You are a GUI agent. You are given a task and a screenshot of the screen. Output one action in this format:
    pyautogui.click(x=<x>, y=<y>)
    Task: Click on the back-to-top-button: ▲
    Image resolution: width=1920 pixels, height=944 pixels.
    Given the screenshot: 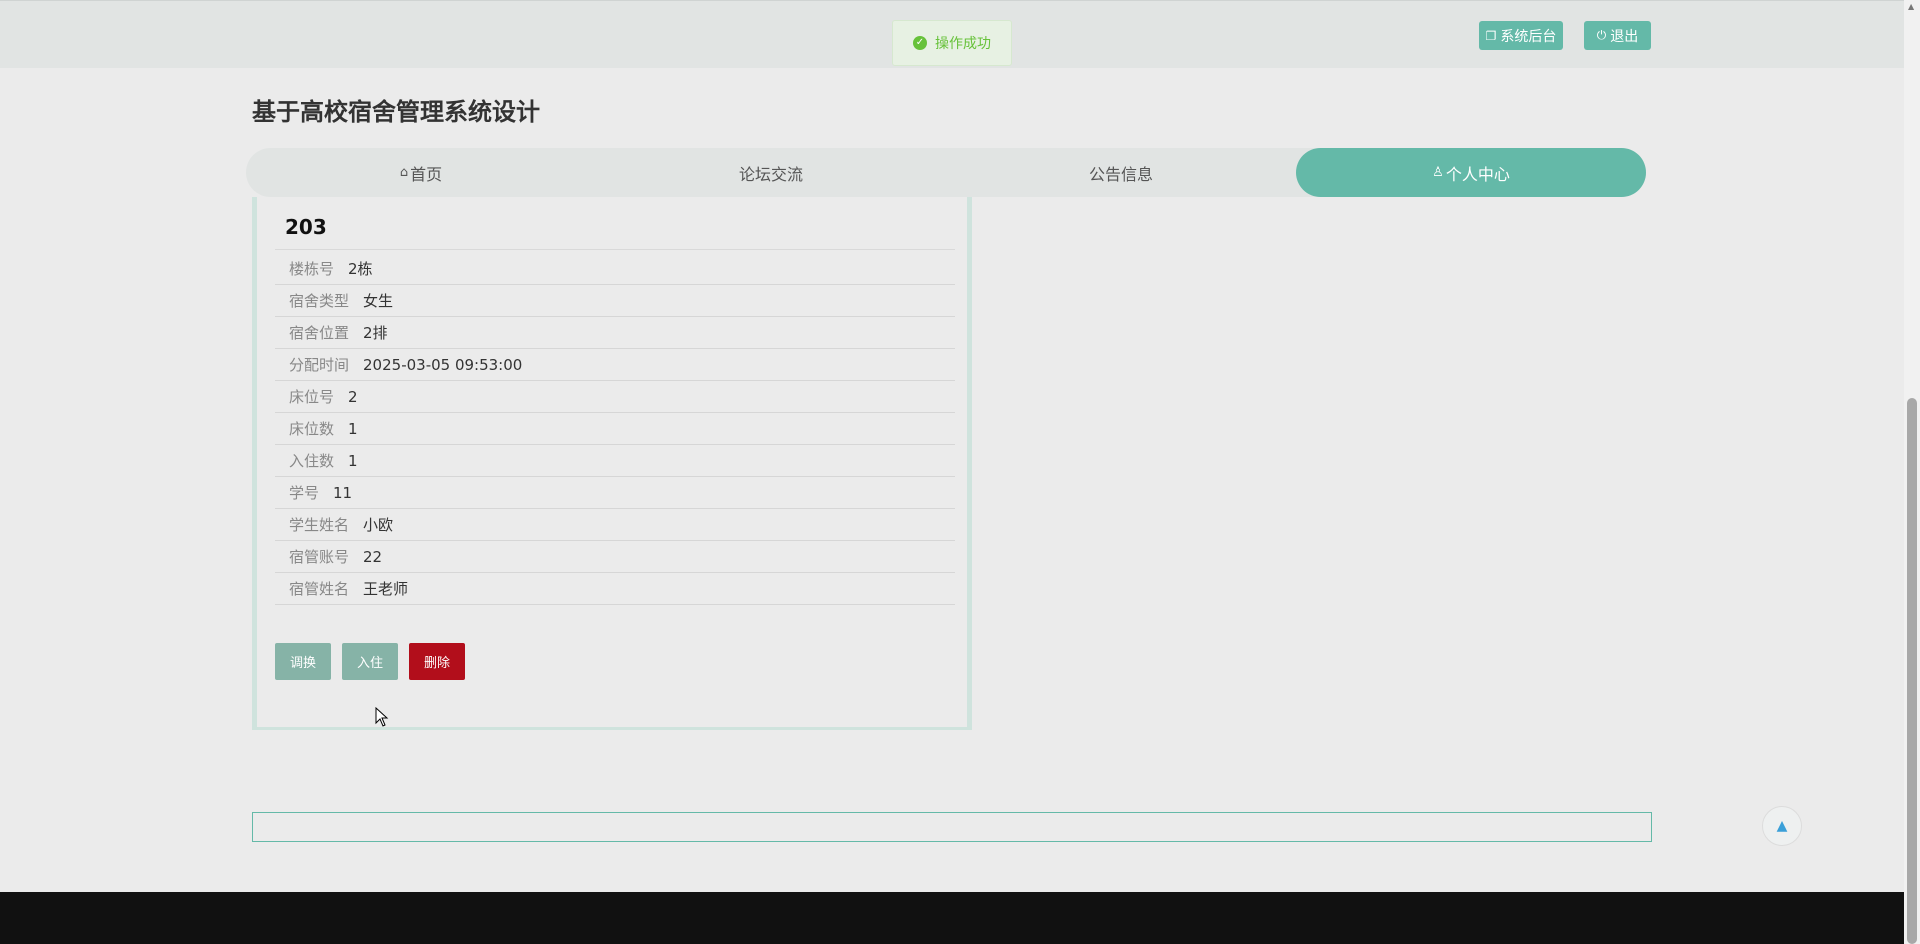 What is the action you would take?
    pyautogui.click(x=1782, y=826)
    